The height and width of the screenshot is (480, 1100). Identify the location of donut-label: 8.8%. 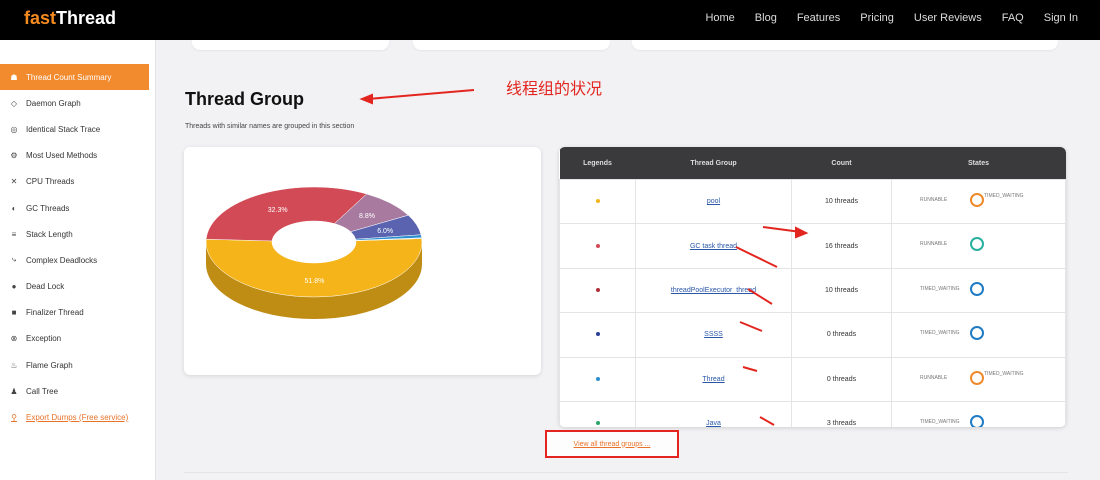
(367, 216).